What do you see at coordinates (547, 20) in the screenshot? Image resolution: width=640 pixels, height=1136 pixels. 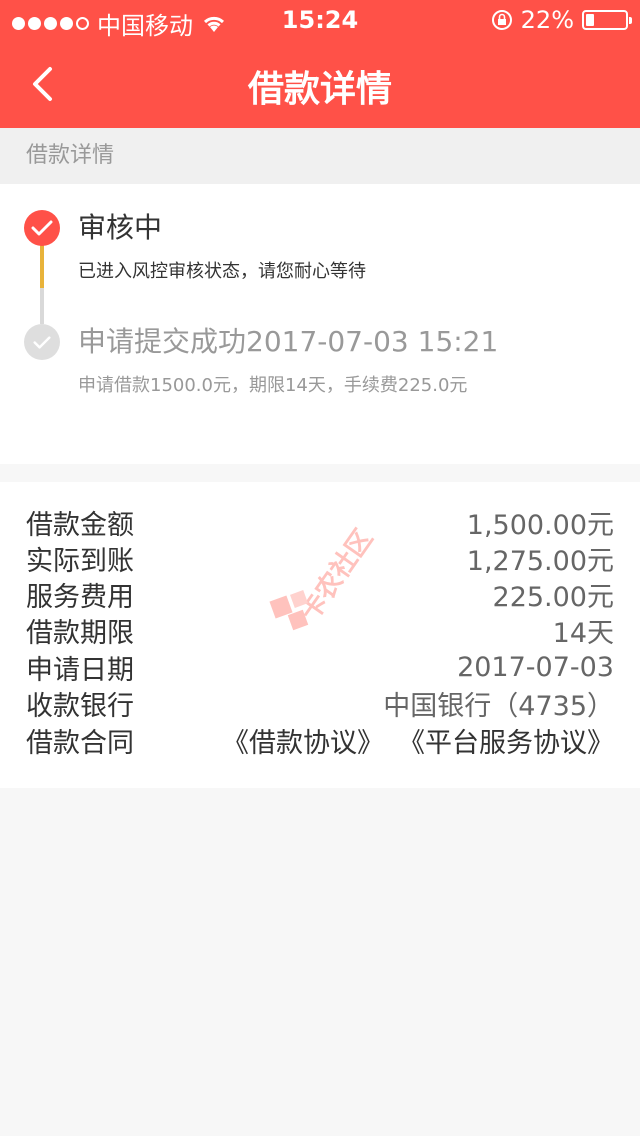 I see `battery-percent: 22%` at bounding box center [547, 20].